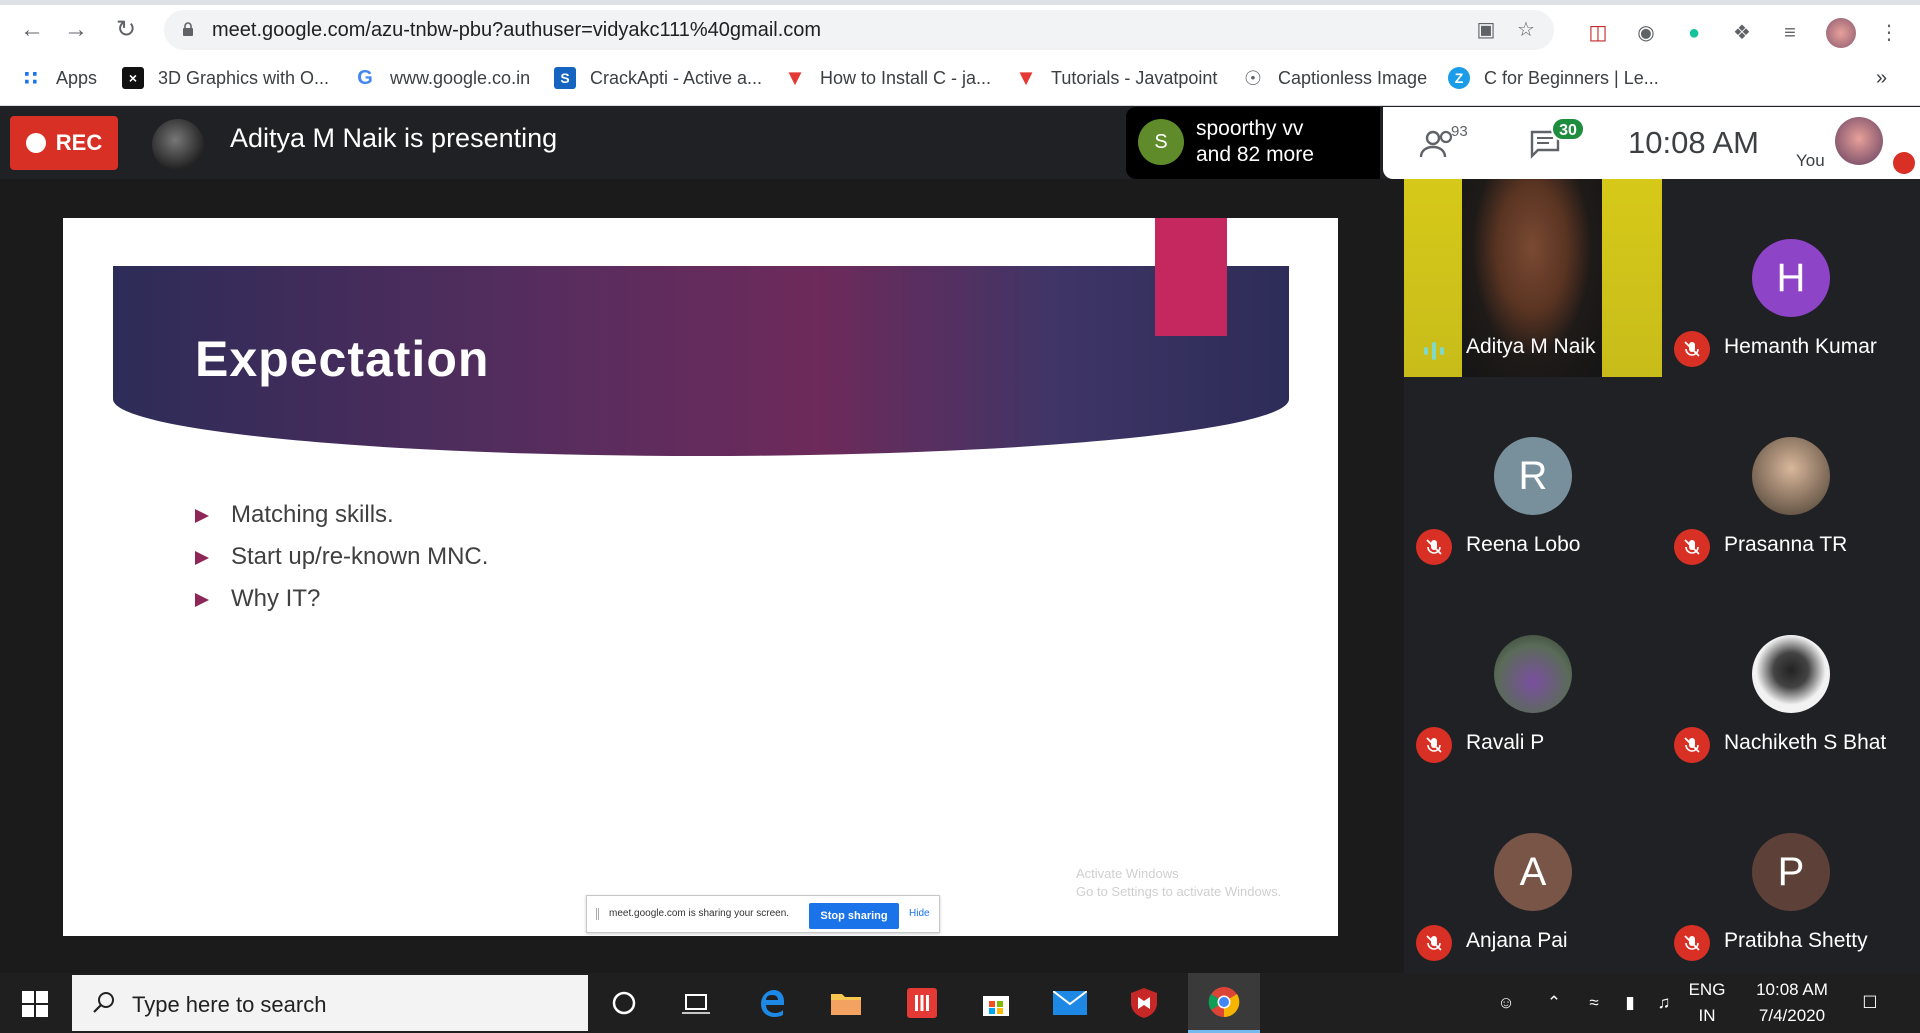  Describe the element at coordinates (1790, 33) in the screenshot. I see `media-queue-icon: ≡` at that location.